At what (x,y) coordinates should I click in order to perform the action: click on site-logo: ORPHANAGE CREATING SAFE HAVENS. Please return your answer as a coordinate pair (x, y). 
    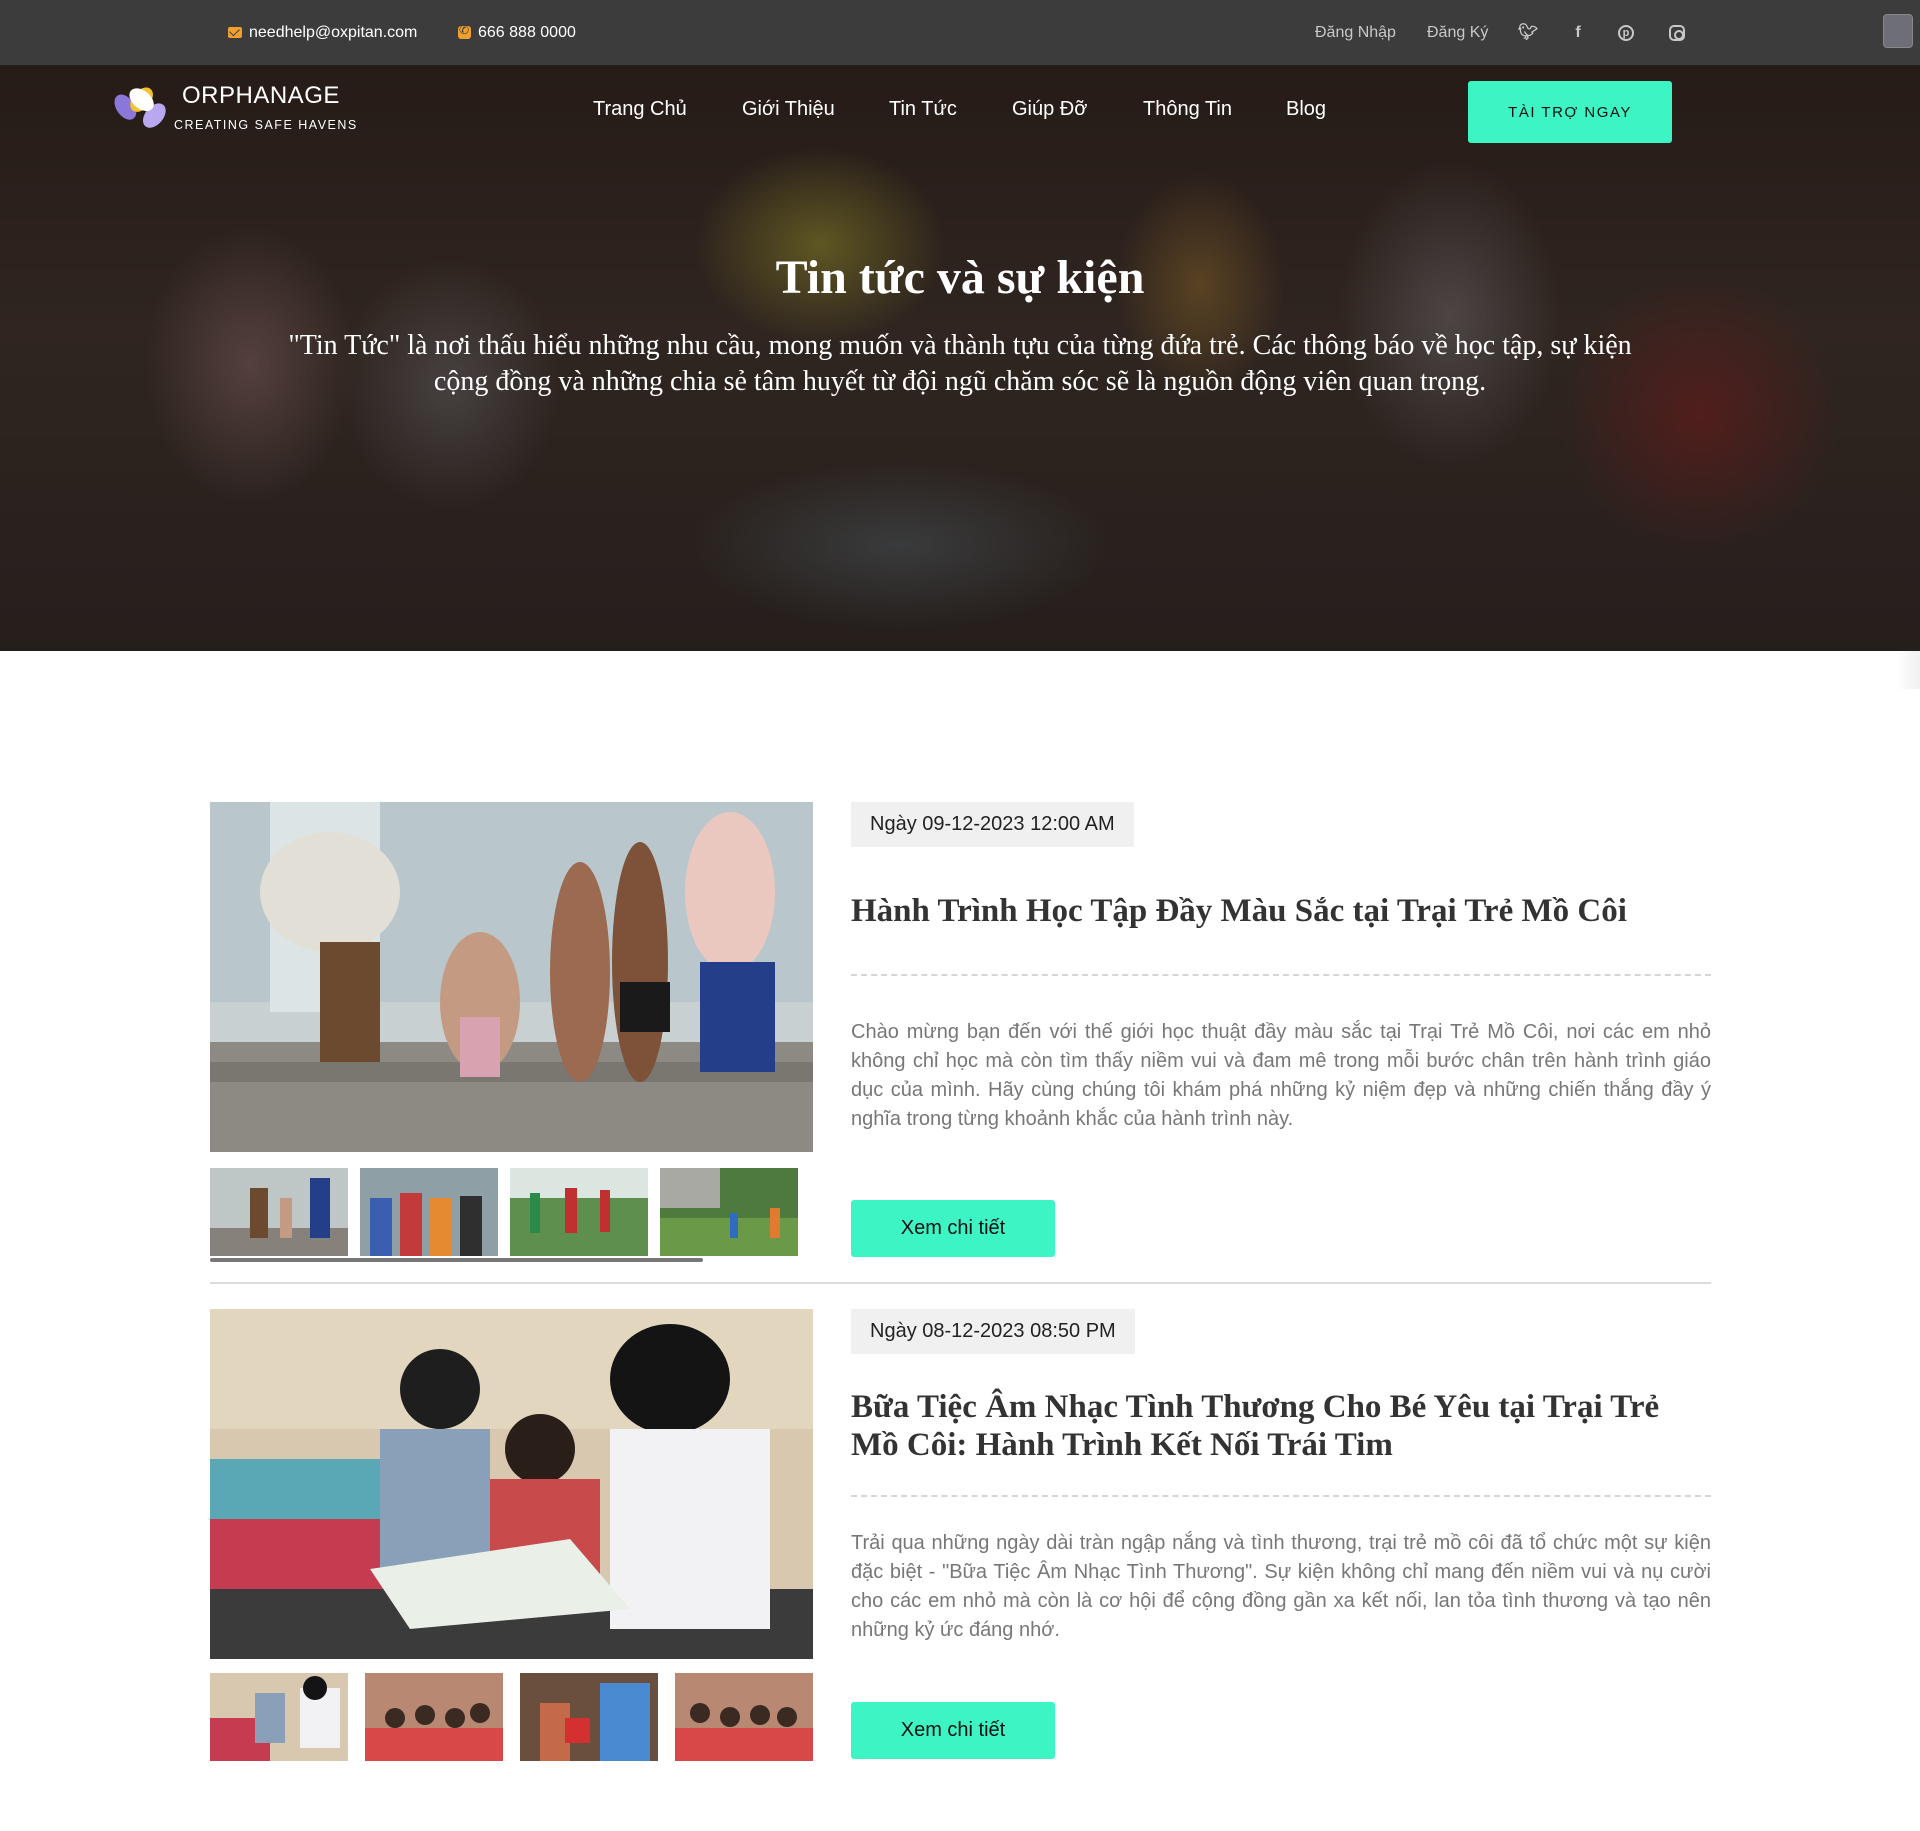
    Looking at the image, I should click on (234, 114).